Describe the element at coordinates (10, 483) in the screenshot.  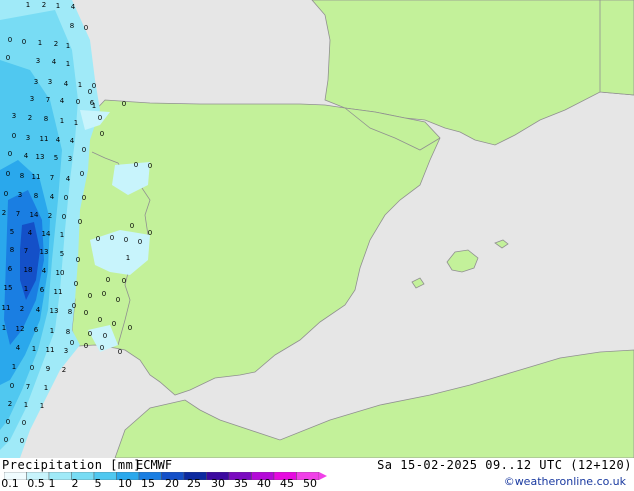
I see `legend-label: 0.1` at that location.